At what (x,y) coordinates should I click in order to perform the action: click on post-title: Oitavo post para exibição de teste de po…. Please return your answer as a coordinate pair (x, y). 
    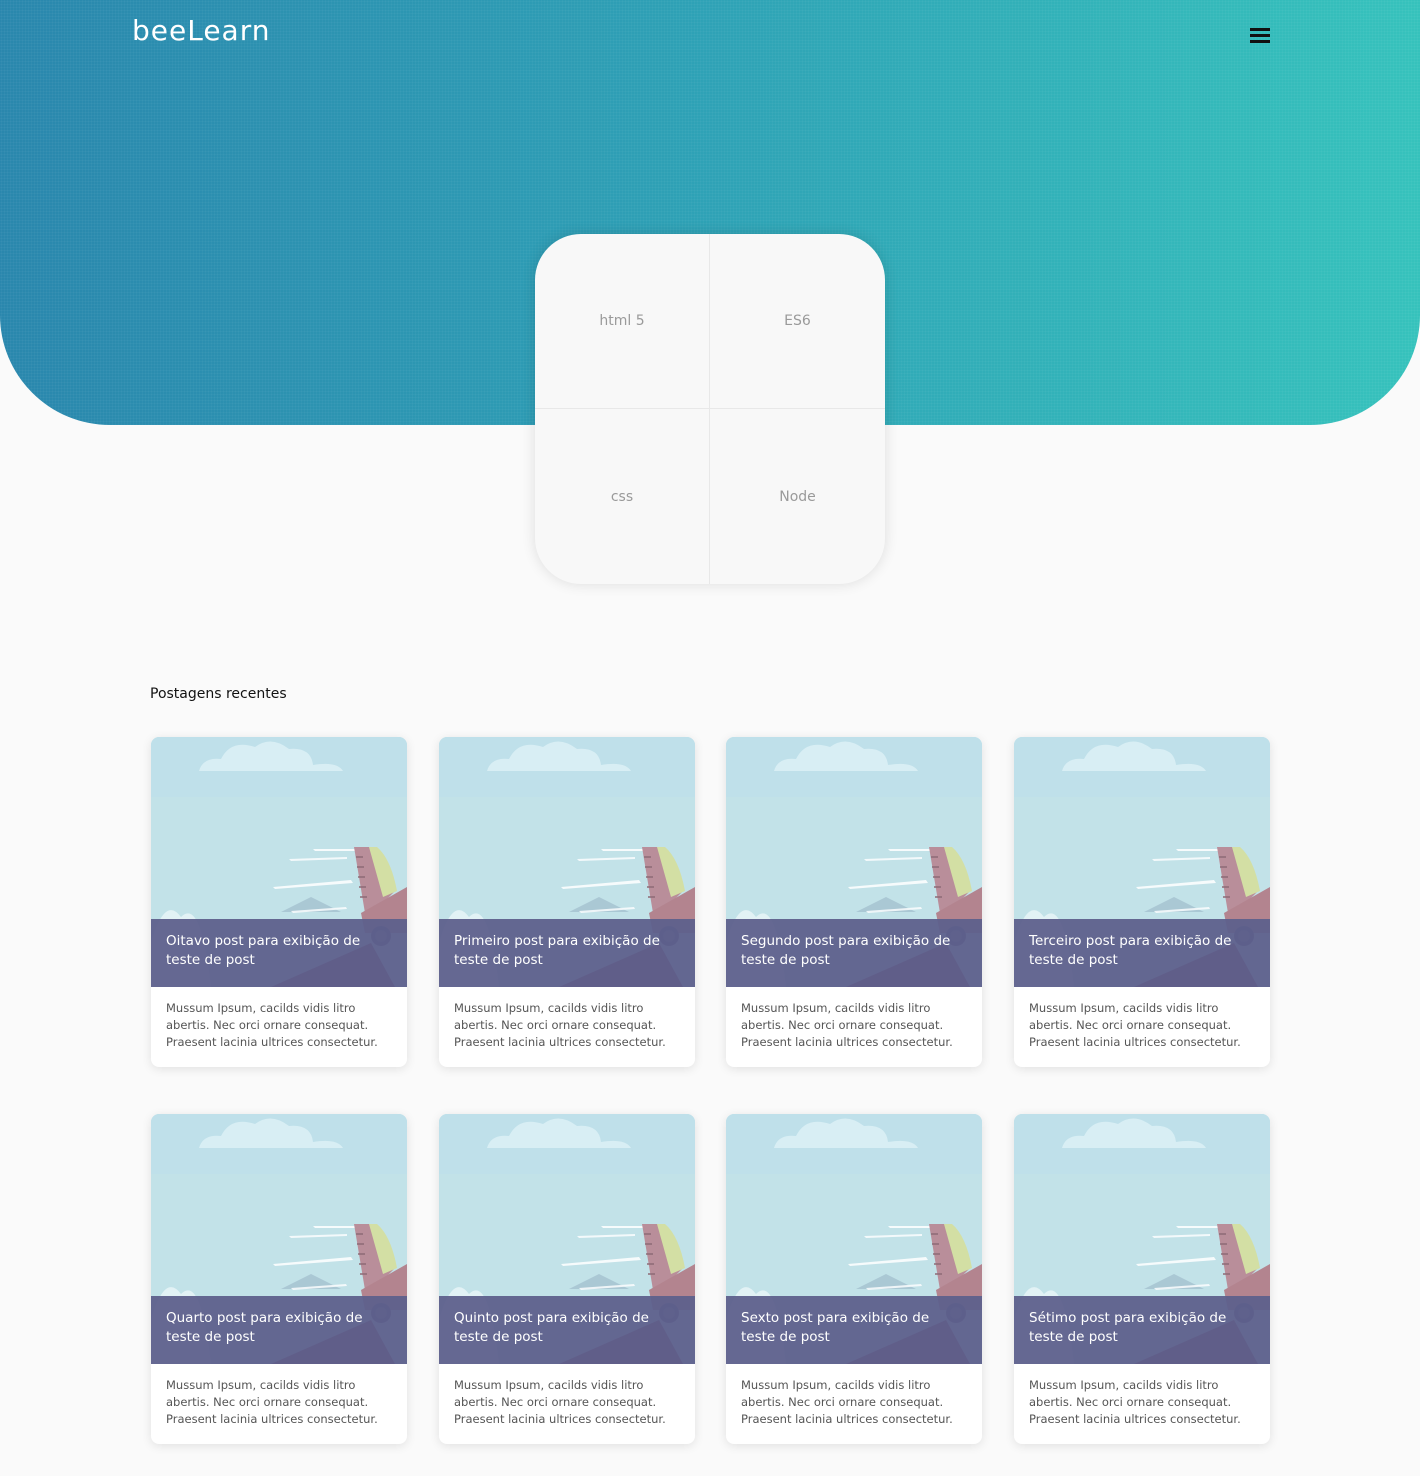
    Looking at the image, I should click on (263, 950).